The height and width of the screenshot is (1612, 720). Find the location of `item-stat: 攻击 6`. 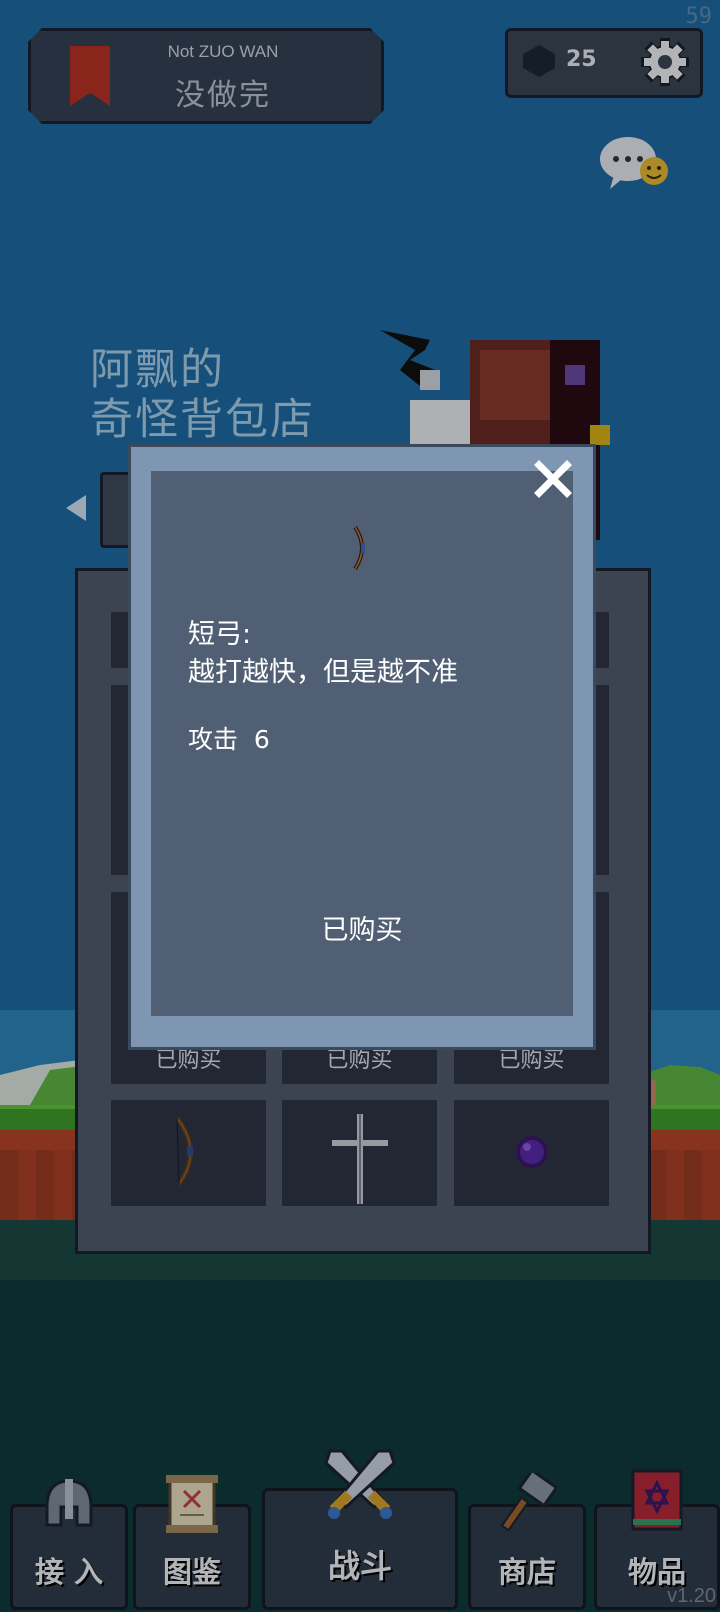

item-stat: 攻击 6 is located at coordinates (229, 738).